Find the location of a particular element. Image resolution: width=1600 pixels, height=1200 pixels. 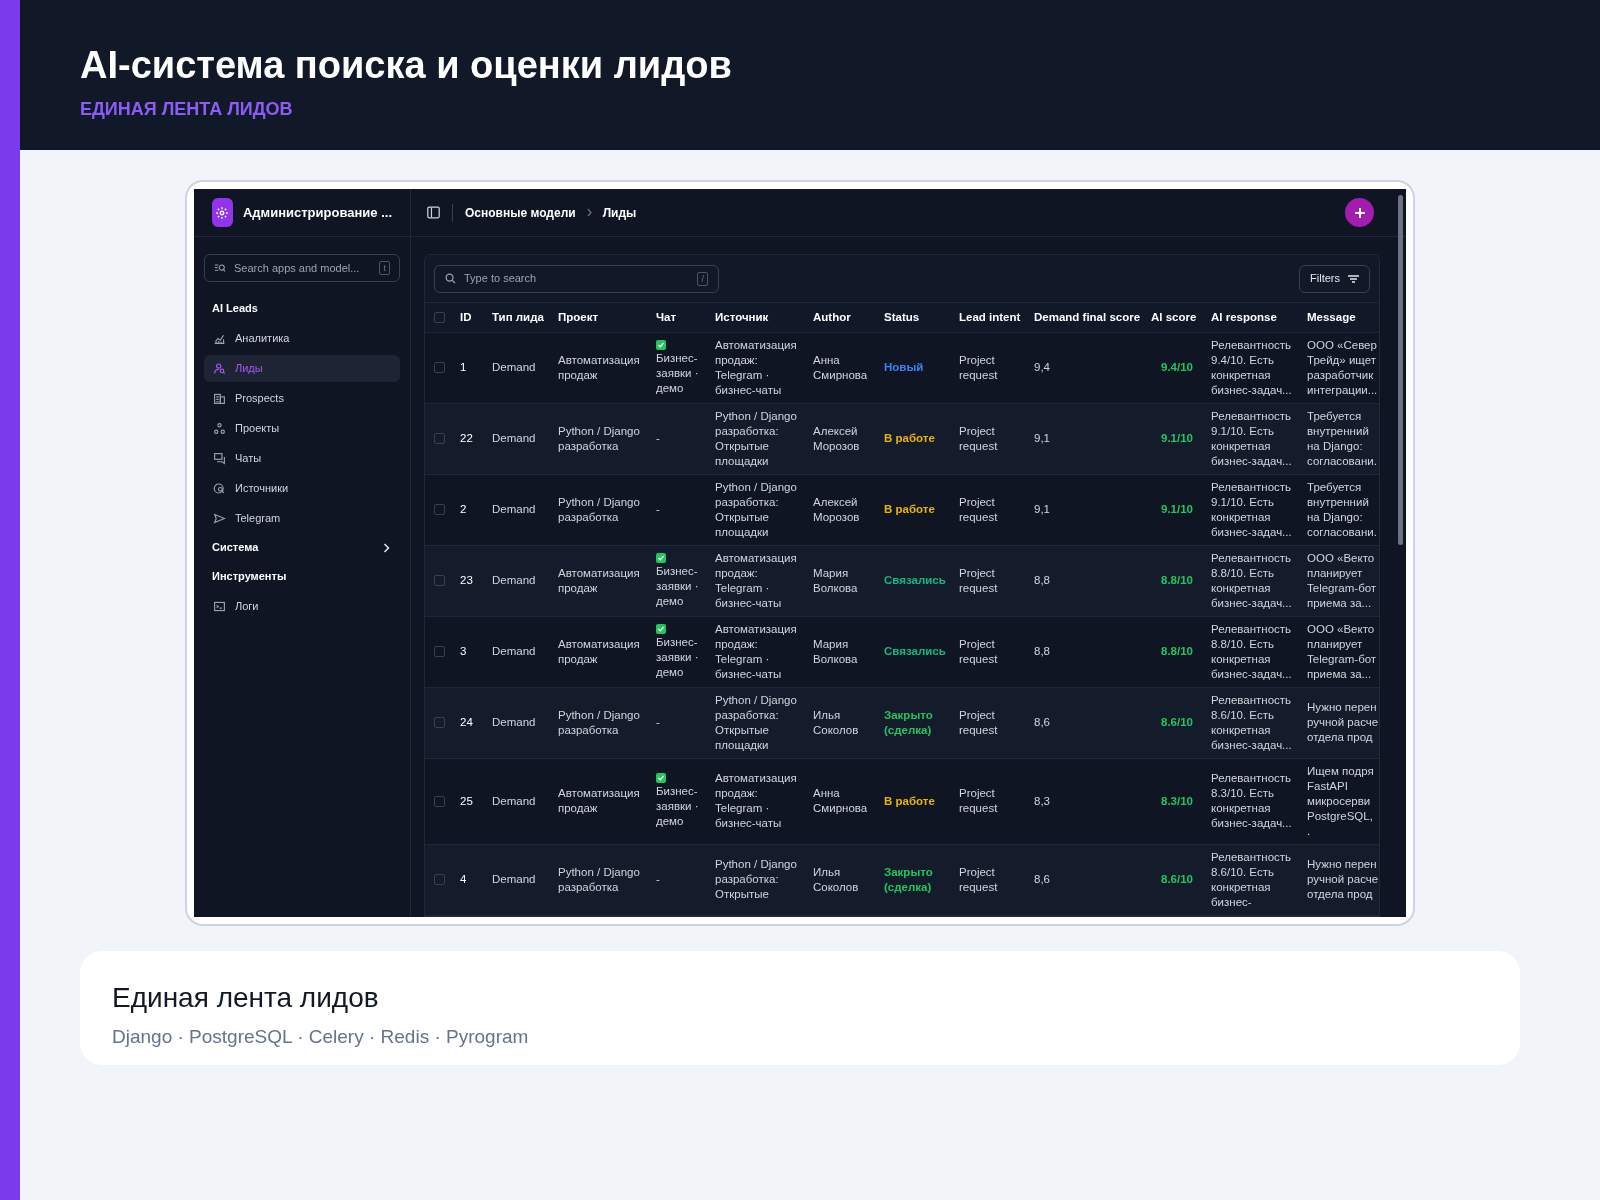

building-icon is located at coordinates (219, 398).